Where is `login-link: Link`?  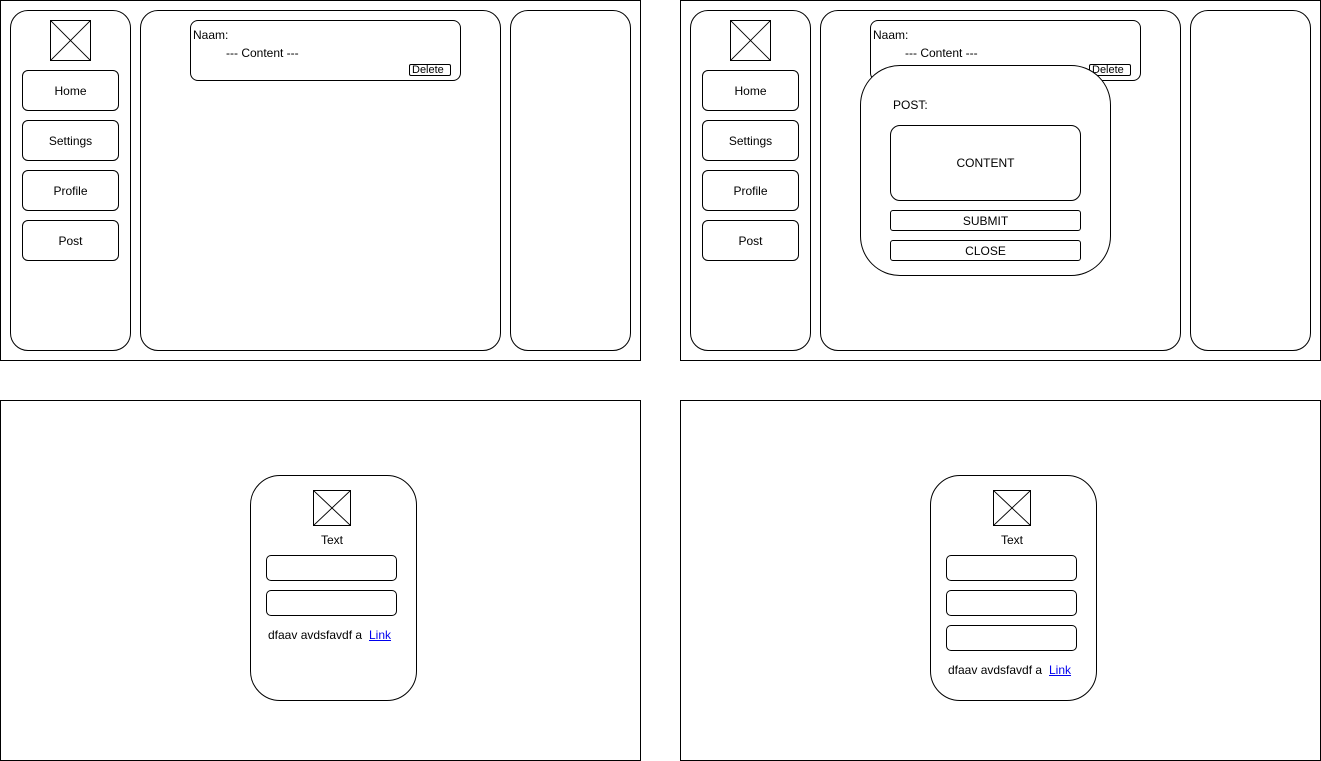 login-link: Link is located at coordinates (380, 635).